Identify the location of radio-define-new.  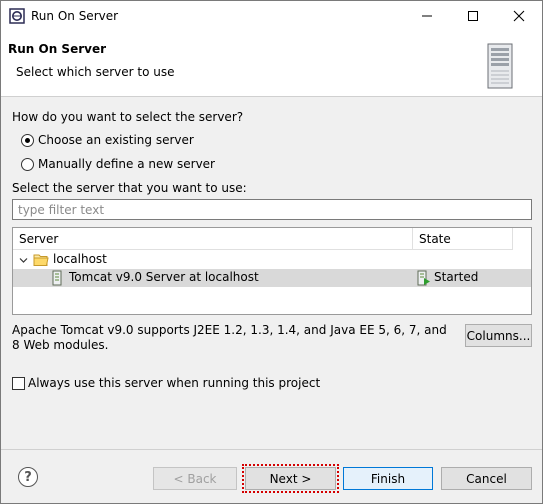
(27, 164).